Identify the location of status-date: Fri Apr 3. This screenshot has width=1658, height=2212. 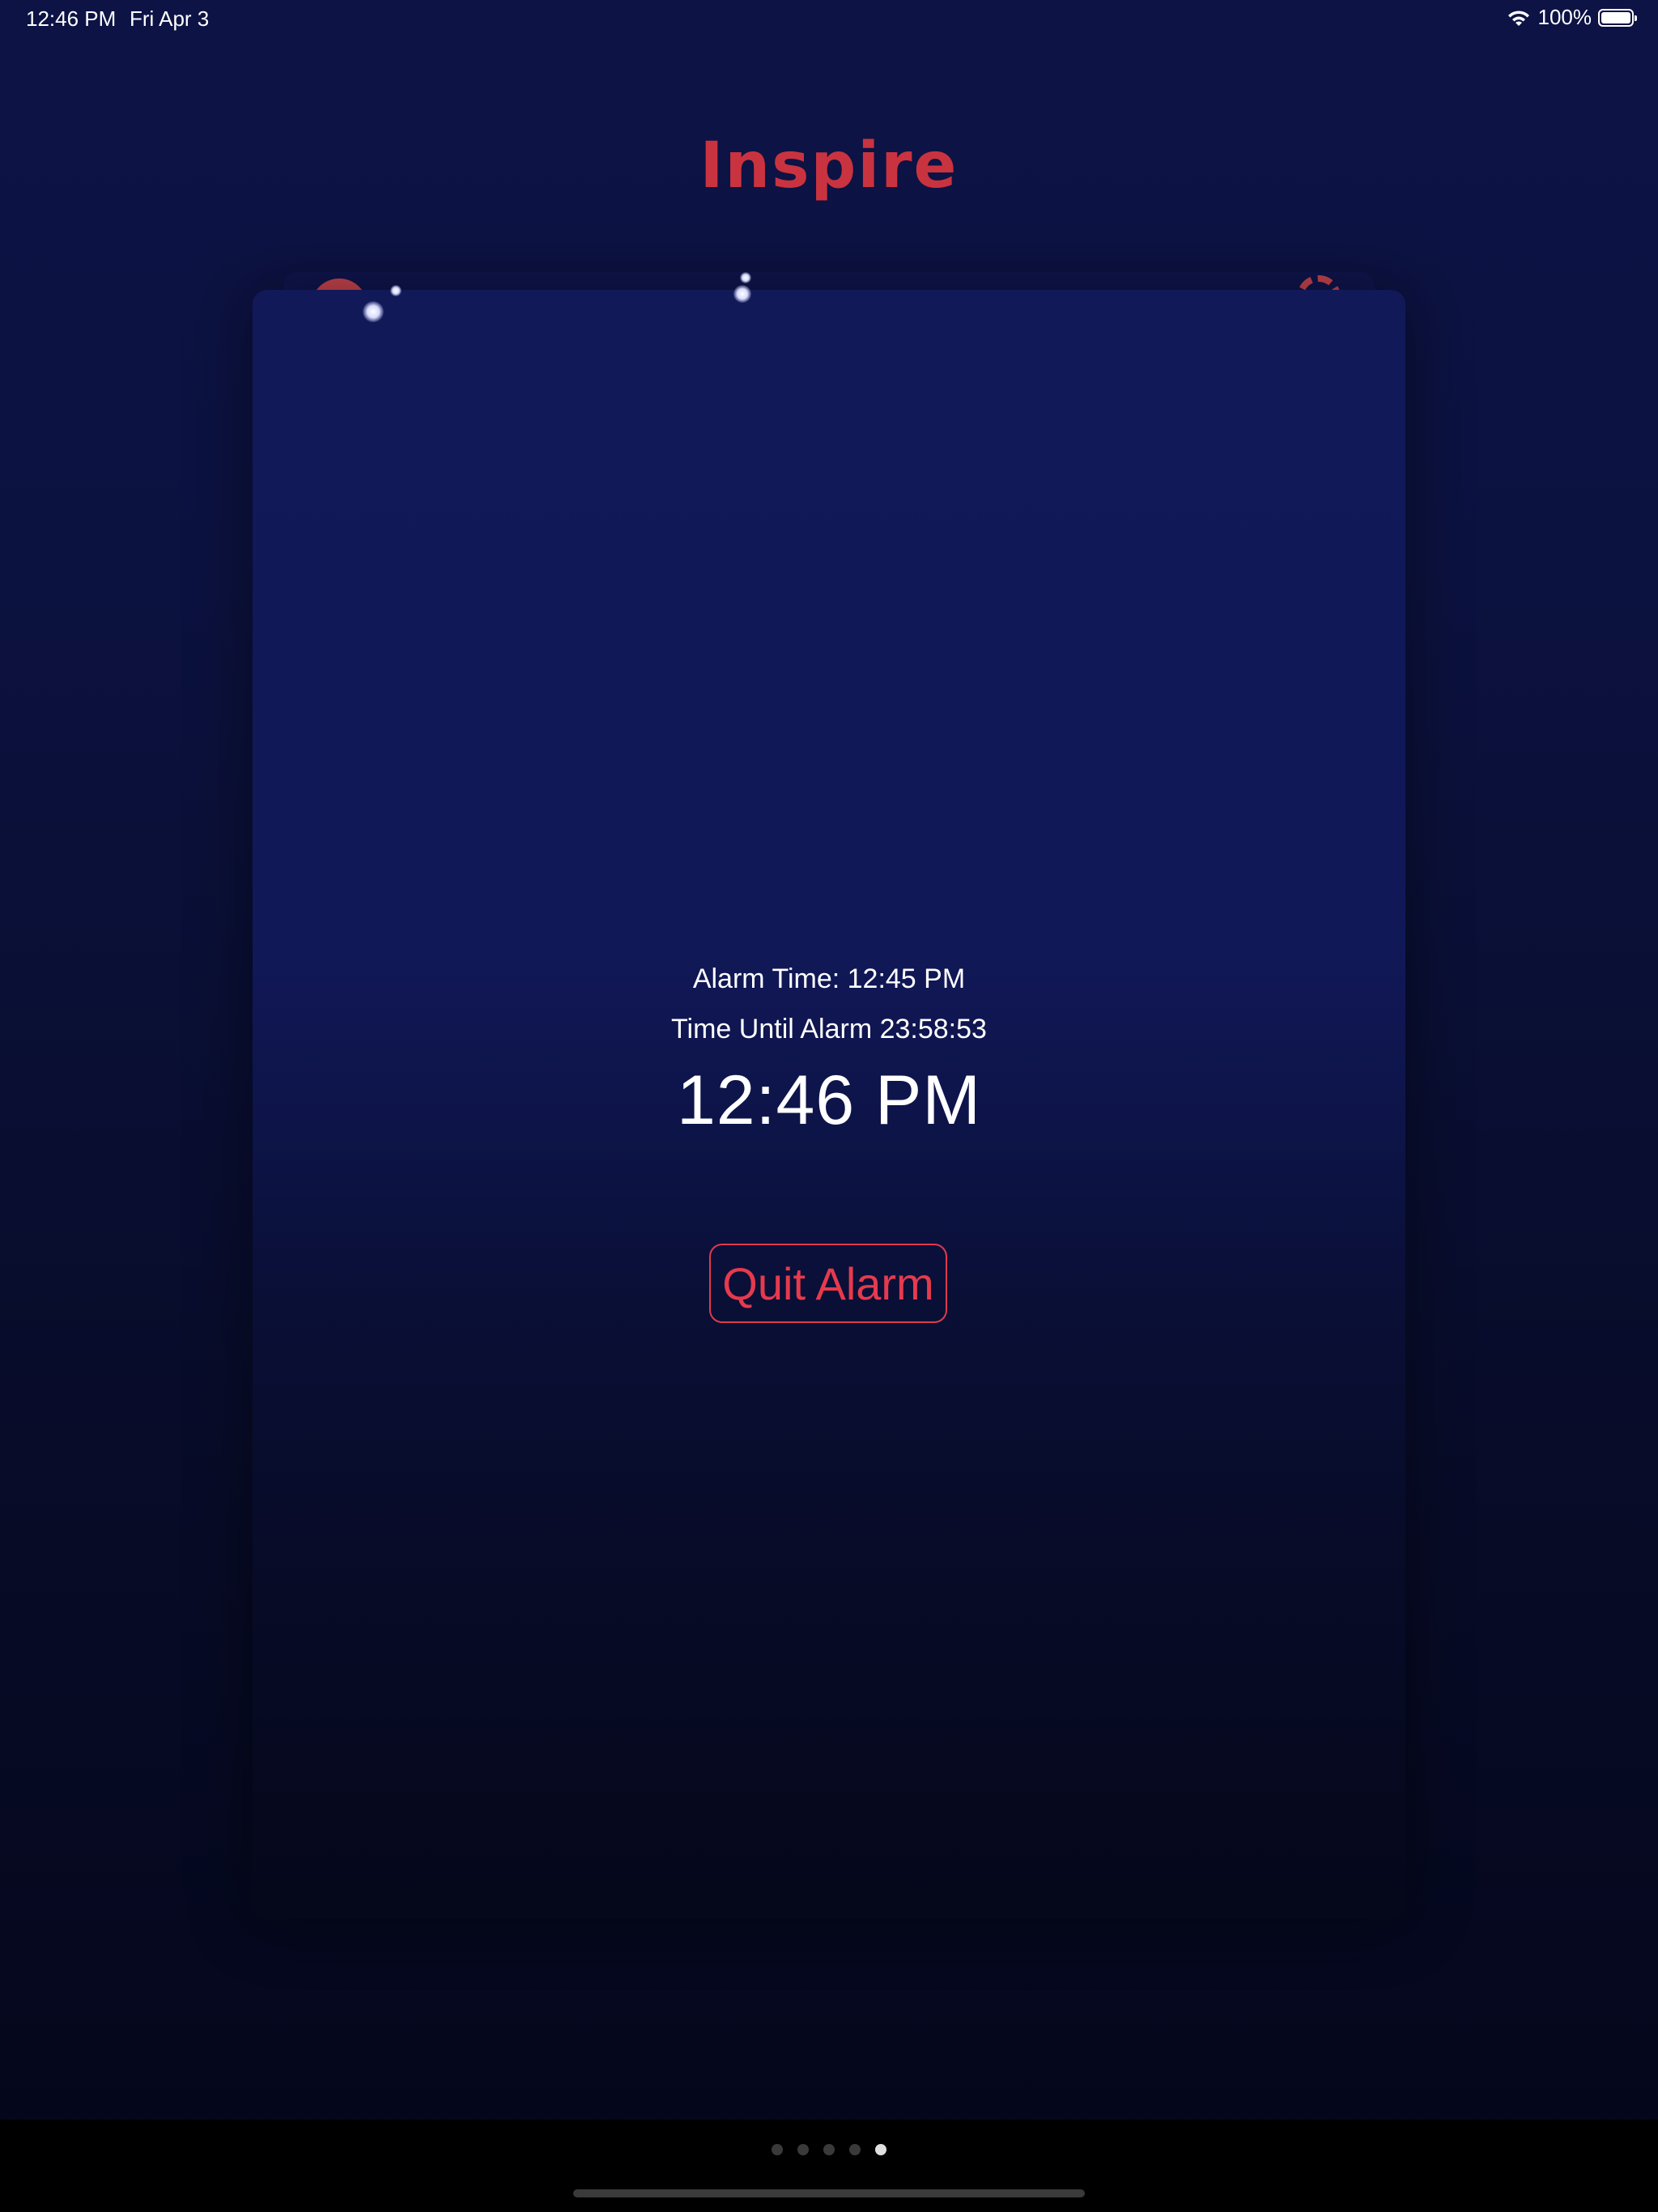
(170, 19).